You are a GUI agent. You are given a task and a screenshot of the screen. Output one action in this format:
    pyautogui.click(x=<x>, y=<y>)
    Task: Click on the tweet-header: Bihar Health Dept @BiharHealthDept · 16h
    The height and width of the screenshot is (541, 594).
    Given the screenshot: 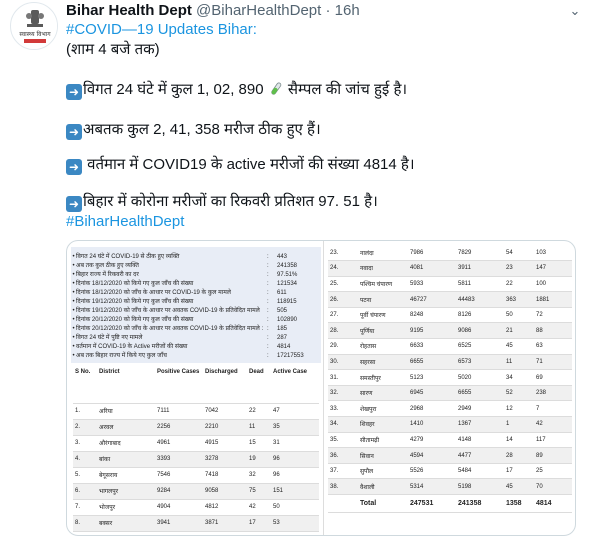 What is the action you would take?
    pyautogui.click(x=213, y=11)
    